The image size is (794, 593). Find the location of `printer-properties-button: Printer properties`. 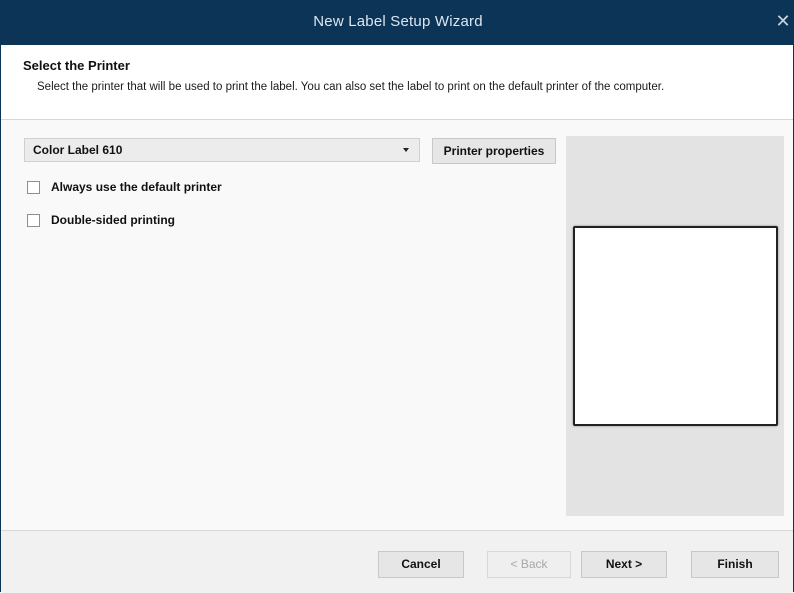

printer-properties-button: Printer properties is located at coordinates (494, 151).